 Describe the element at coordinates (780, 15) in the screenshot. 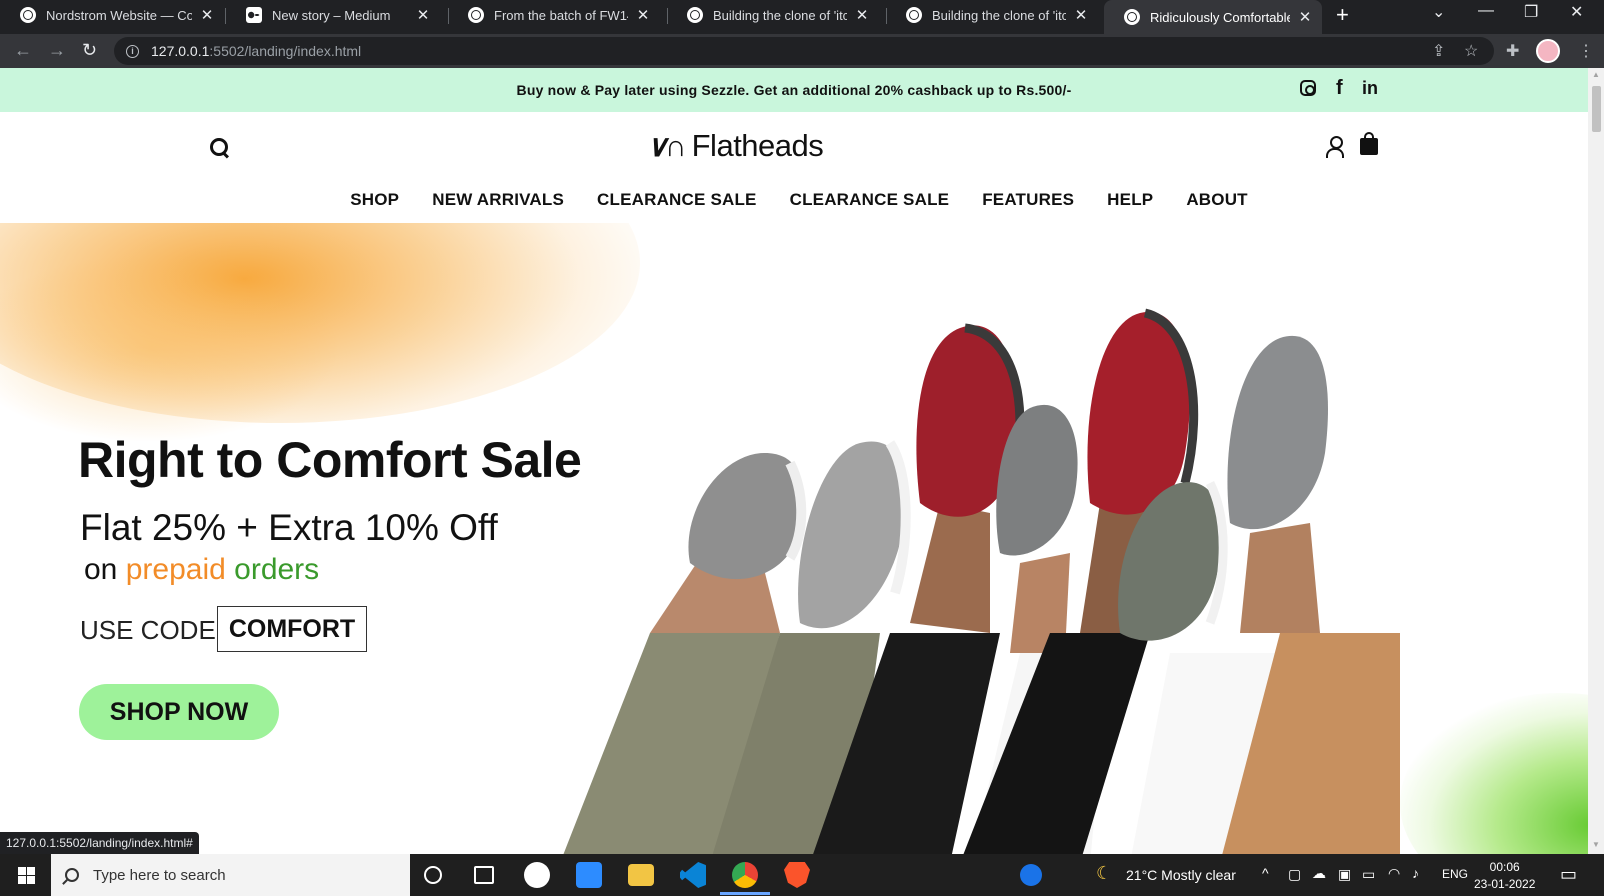

I see `tab-title: Building the clone of 'itcsto` at that location.